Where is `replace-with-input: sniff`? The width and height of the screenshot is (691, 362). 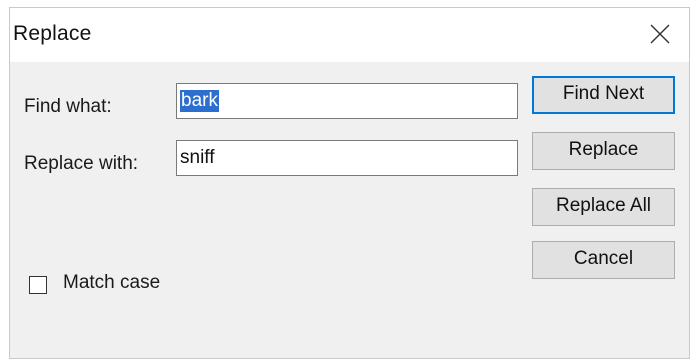 replace-with-input: sniff is located at coordinates (347, 158).